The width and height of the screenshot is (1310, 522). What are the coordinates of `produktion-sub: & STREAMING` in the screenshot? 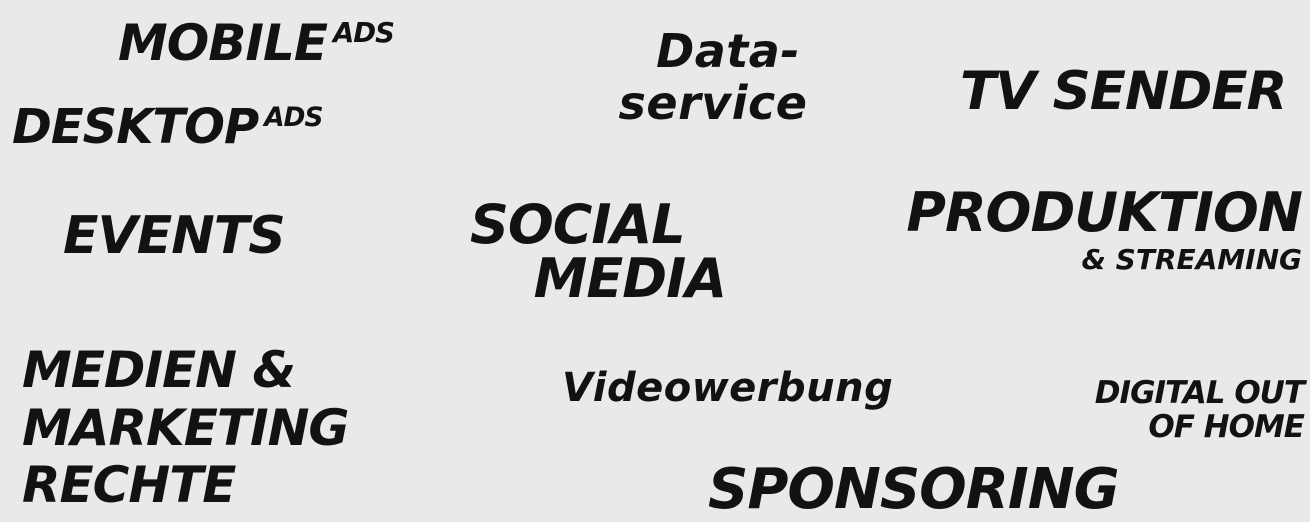 It's located at (1192, 259).